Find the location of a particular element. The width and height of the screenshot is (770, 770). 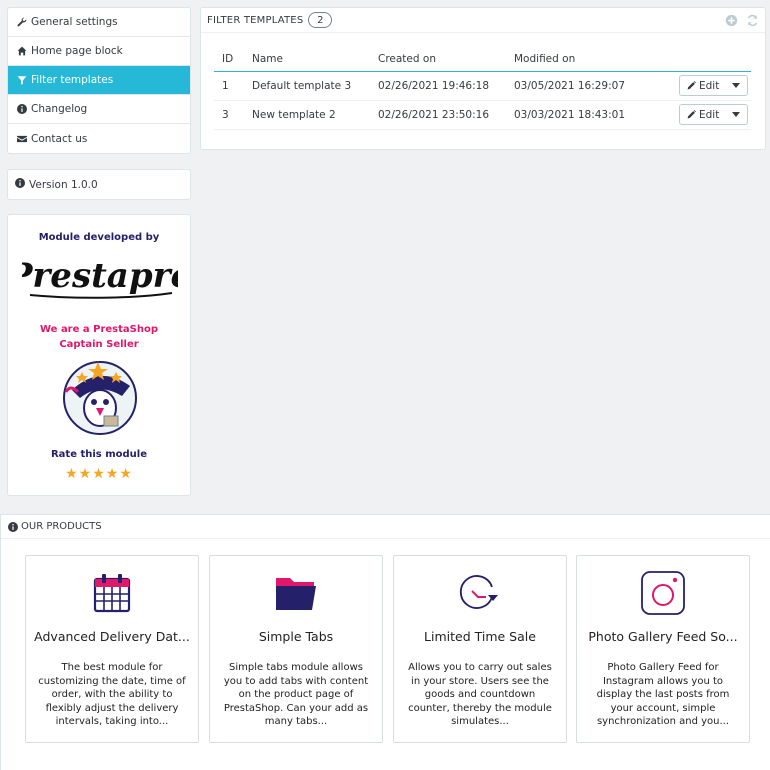

cell-created: 02/26/2021 19:46:18 is located at coordinates (446, 86).